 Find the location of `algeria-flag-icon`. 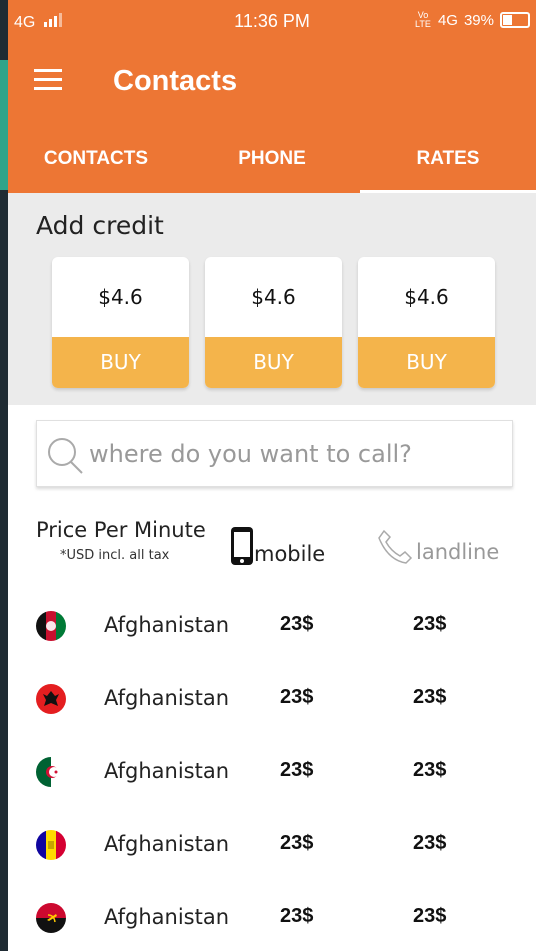

algeria-flag-icon is located at coordinates (51, 772).